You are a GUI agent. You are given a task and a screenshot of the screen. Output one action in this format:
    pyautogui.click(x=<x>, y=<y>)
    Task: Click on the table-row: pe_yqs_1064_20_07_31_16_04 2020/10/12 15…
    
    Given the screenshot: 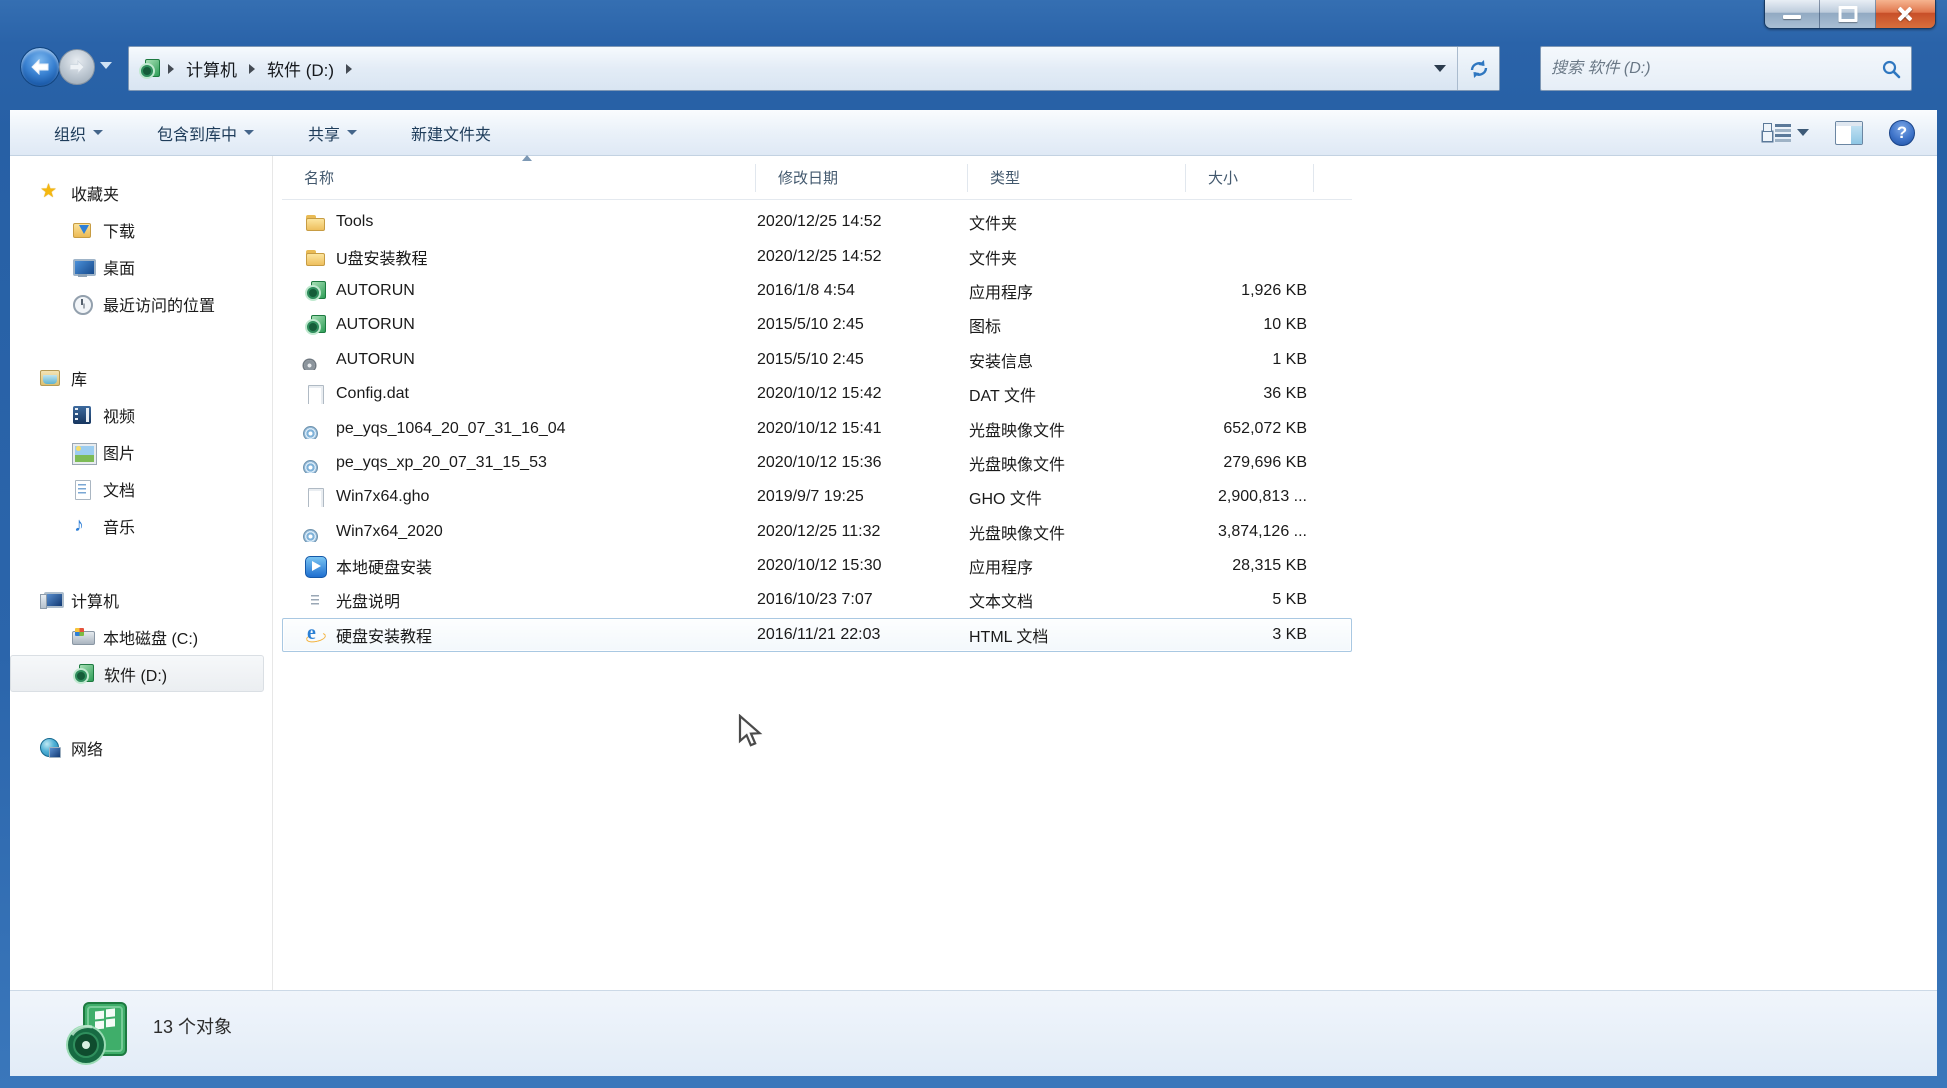 What is the action you would take?
    pyautogui.click(x=817, y=428)
    